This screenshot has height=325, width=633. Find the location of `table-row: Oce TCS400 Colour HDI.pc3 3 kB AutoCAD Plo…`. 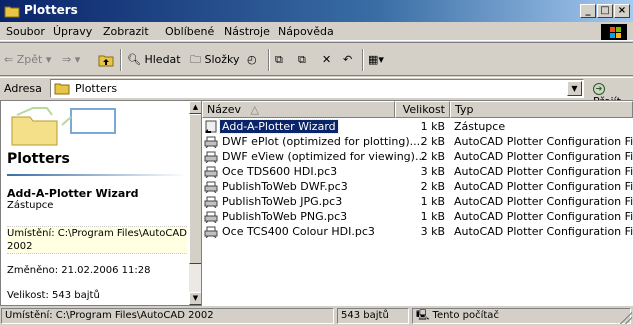

table-row: Oce TCS400 Colour HDI.pc3 3 kB AutoCAD Plo… is located at coordinates (417, 231).